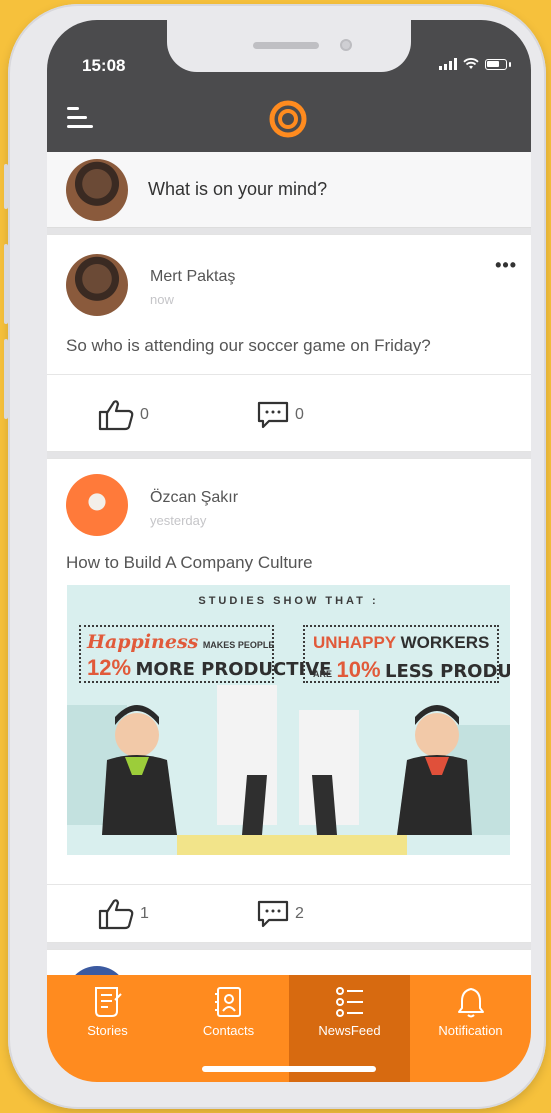  Describe the element at coordinates (346, 45) in the screenshot. I see `front-camera` at that location.